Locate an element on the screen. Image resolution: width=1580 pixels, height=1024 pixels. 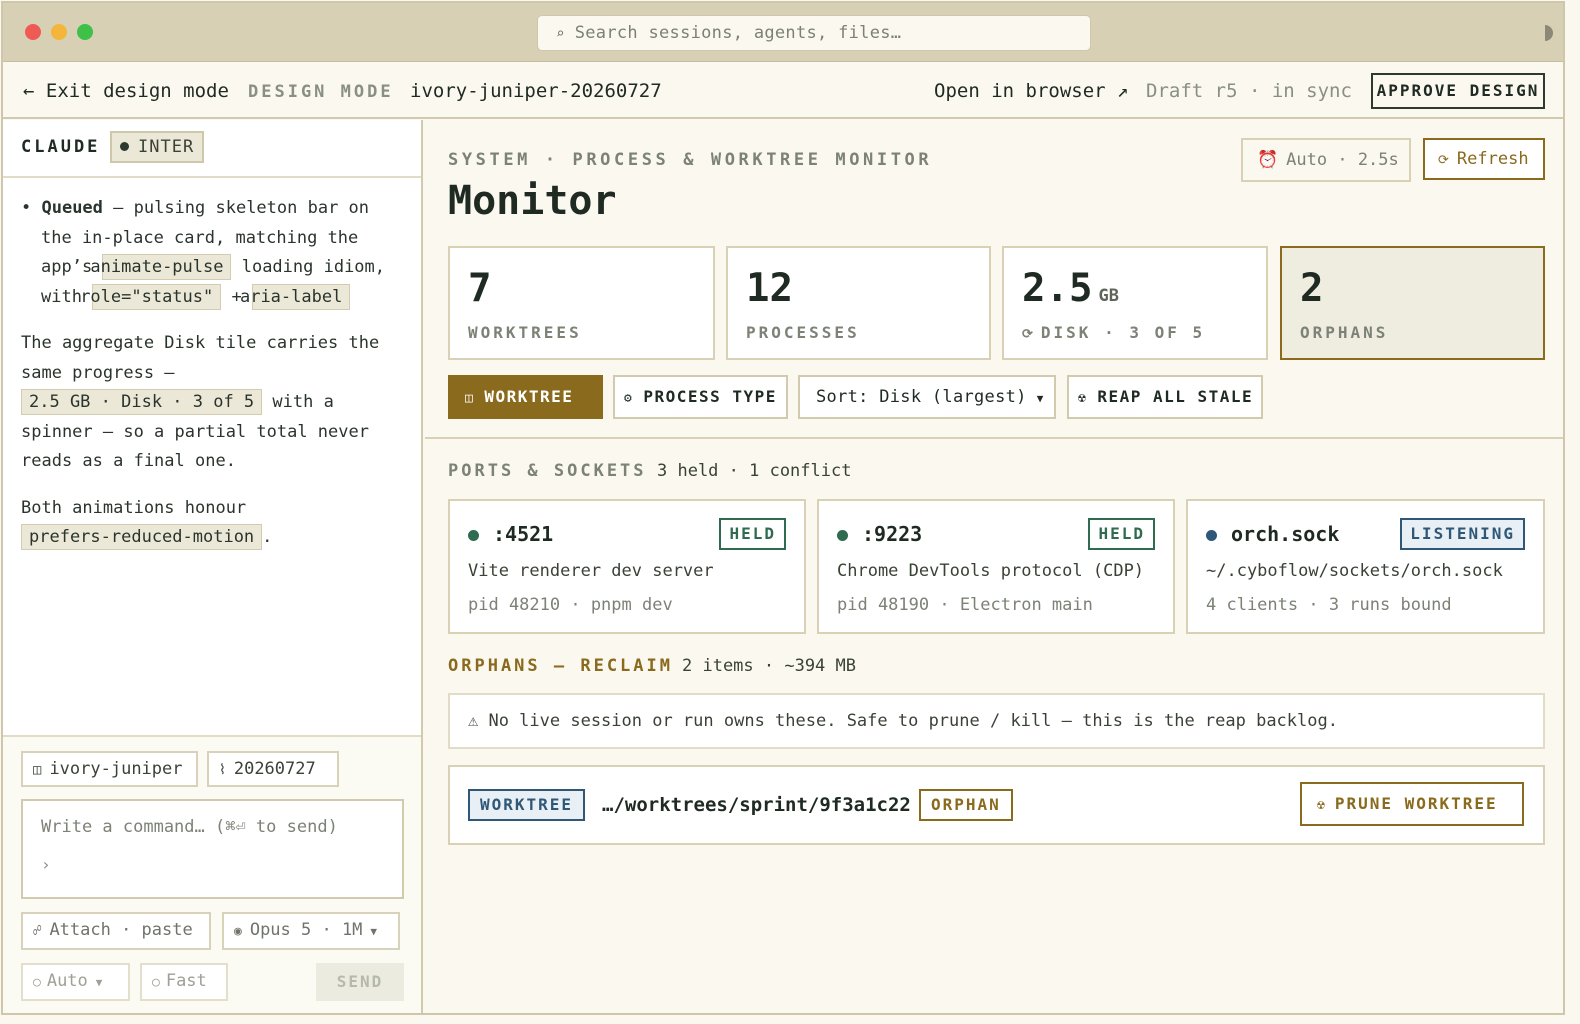
prompt-caret: › is located at coordinates (46, 864).